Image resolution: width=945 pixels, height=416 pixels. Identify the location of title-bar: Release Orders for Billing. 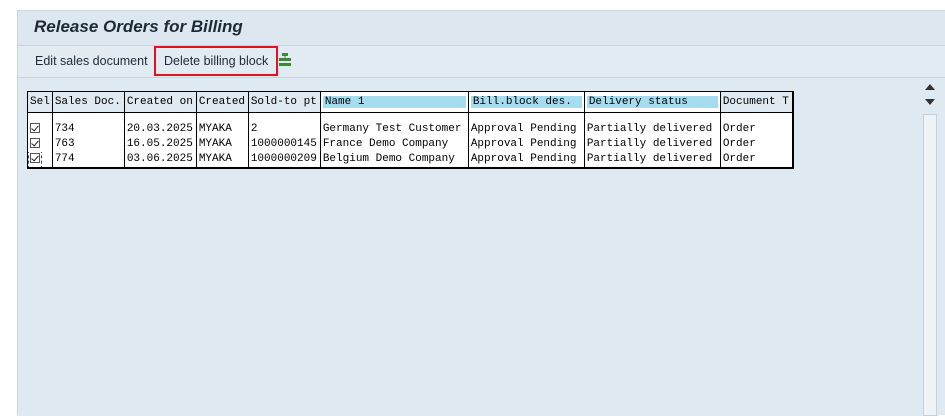
(481, 28).